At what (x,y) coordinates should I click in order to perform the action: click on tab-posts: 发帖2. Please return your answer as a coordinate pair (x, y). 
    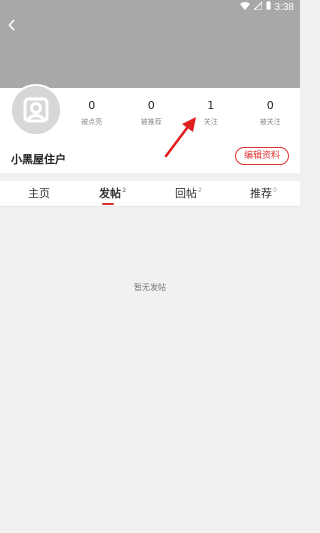
    Looking at the image, I should click on (112, 193).